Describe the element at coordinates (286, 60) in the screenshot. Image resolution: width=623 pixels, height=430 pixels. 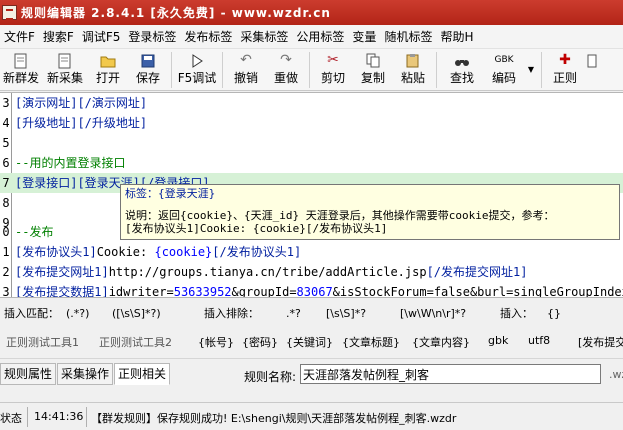
I see `redo-icon: ↷` at that location.